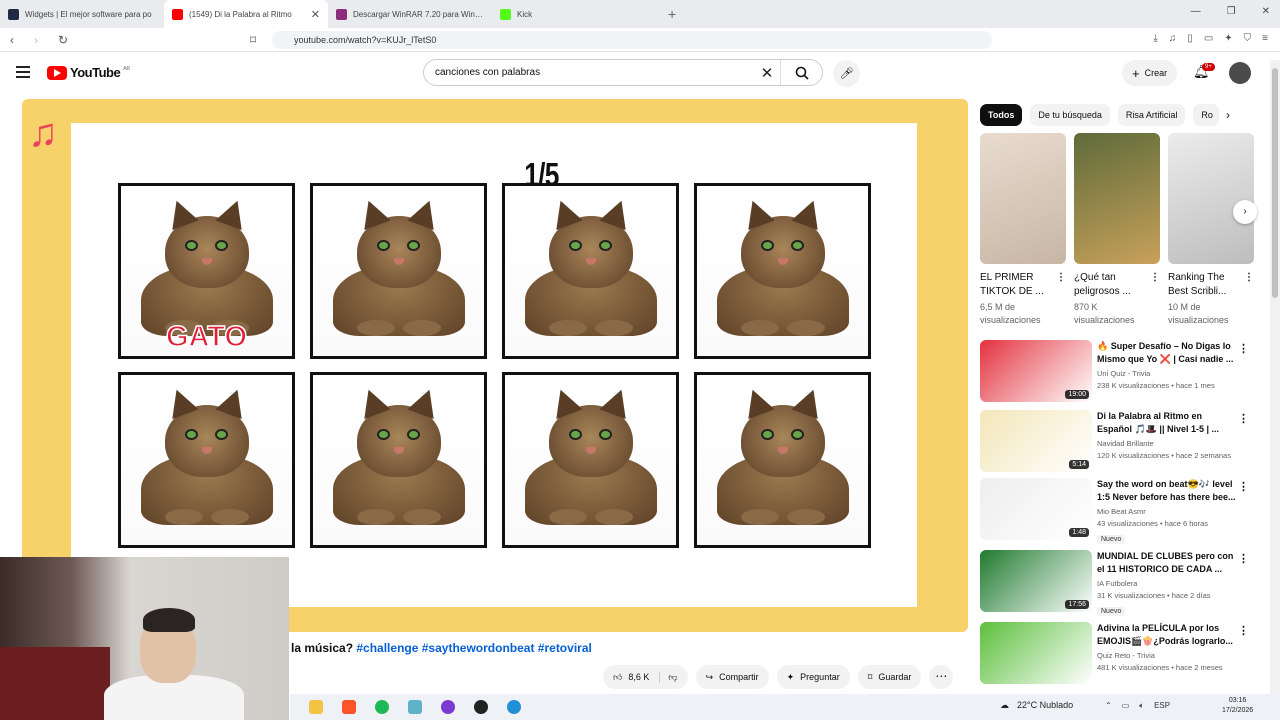  Describe the element at coordinates (1228, 38) in the screenshot. I see `copilot-icon: ✦` at that location.